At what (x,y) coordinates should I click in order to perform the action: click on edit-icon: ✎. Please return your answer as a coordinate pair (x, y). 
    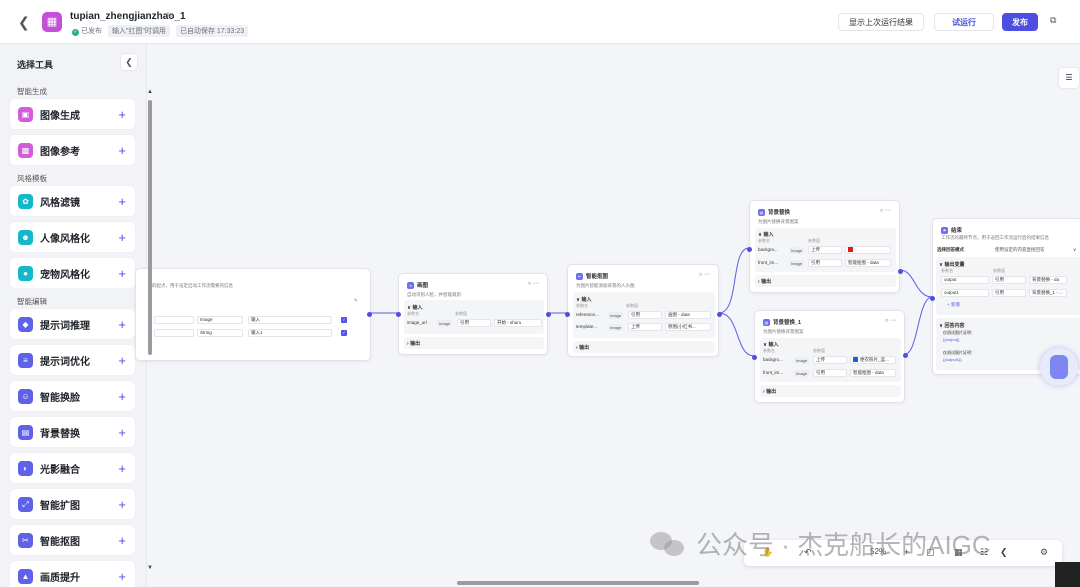
    Looking at the image, I should click on (356, 301).